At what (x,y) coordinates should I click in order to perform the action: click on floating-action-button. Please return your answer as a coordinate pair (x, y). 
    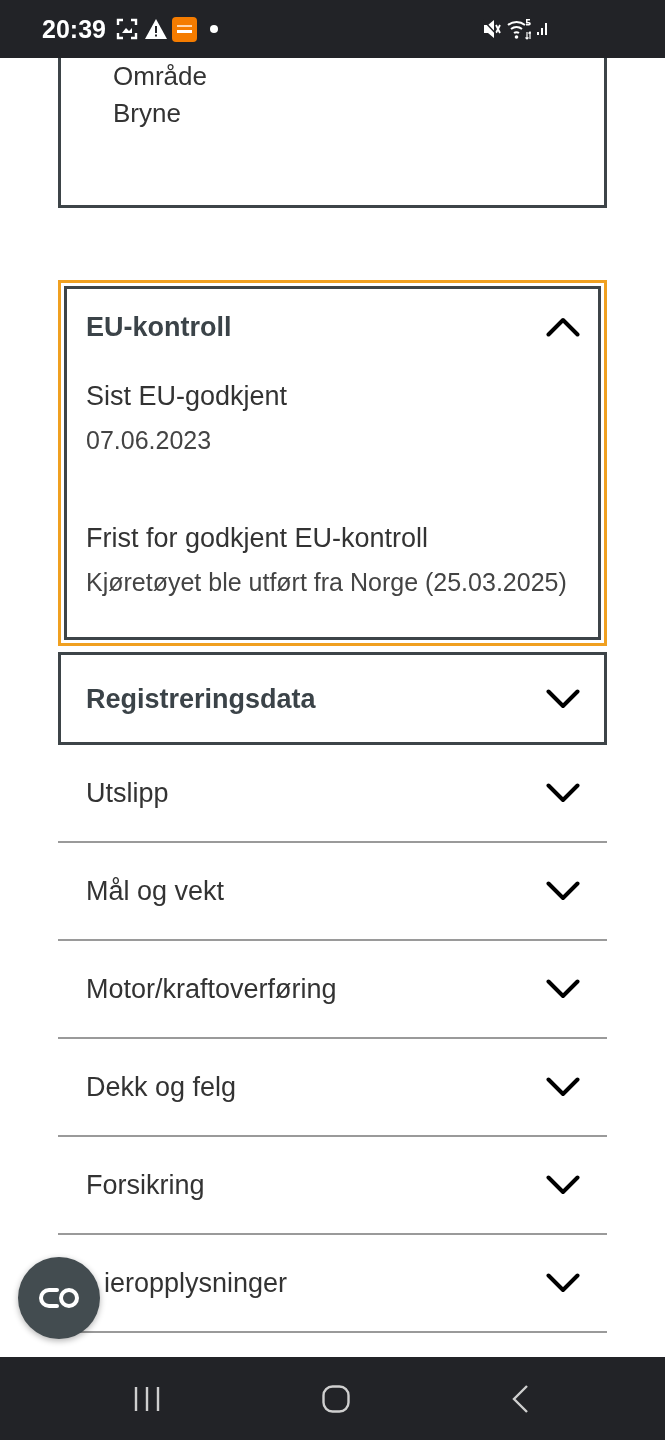
    Looking at the image, I should click on (59, 1298).